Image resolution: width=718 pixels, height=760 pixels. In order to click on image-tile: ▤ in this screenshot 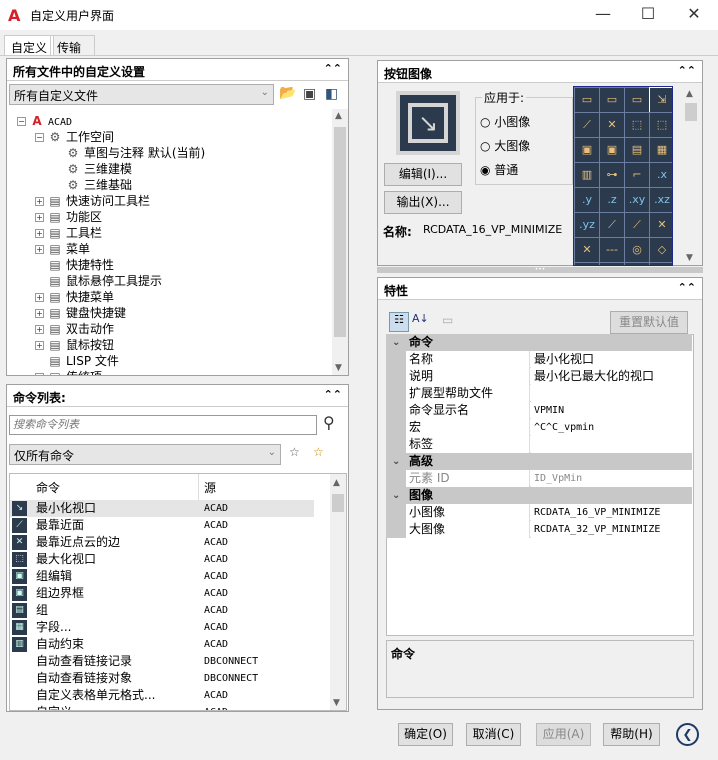, I will do `click(637, 150)`.